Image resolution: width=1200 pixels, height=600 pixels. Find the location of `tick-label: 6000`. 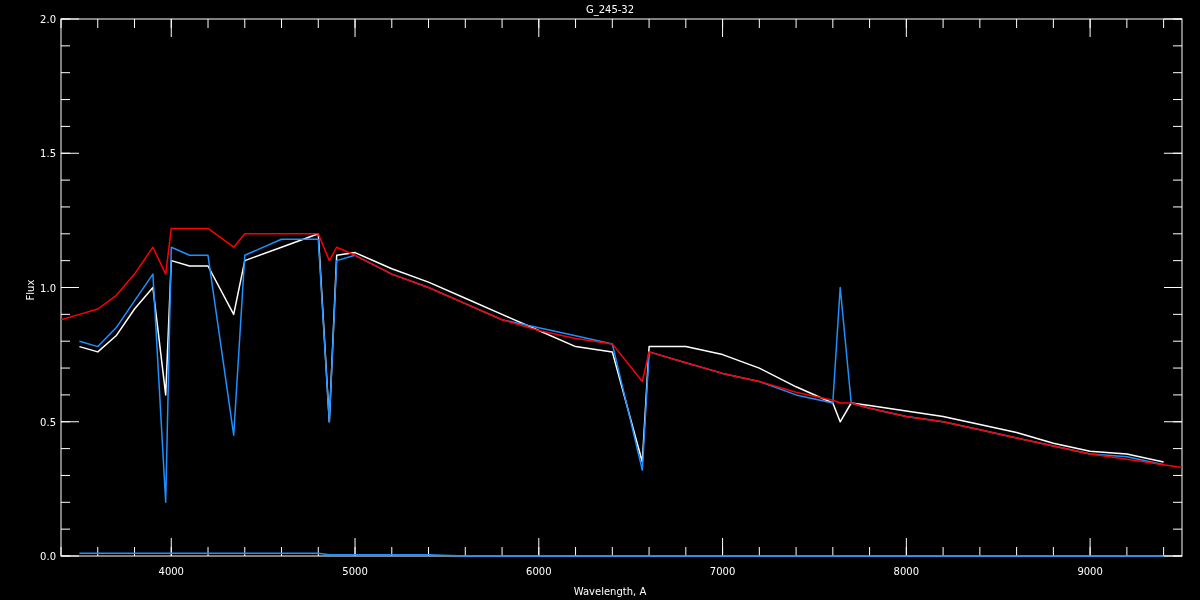

tick-label: 6000 is located at coordinates (539, 571).